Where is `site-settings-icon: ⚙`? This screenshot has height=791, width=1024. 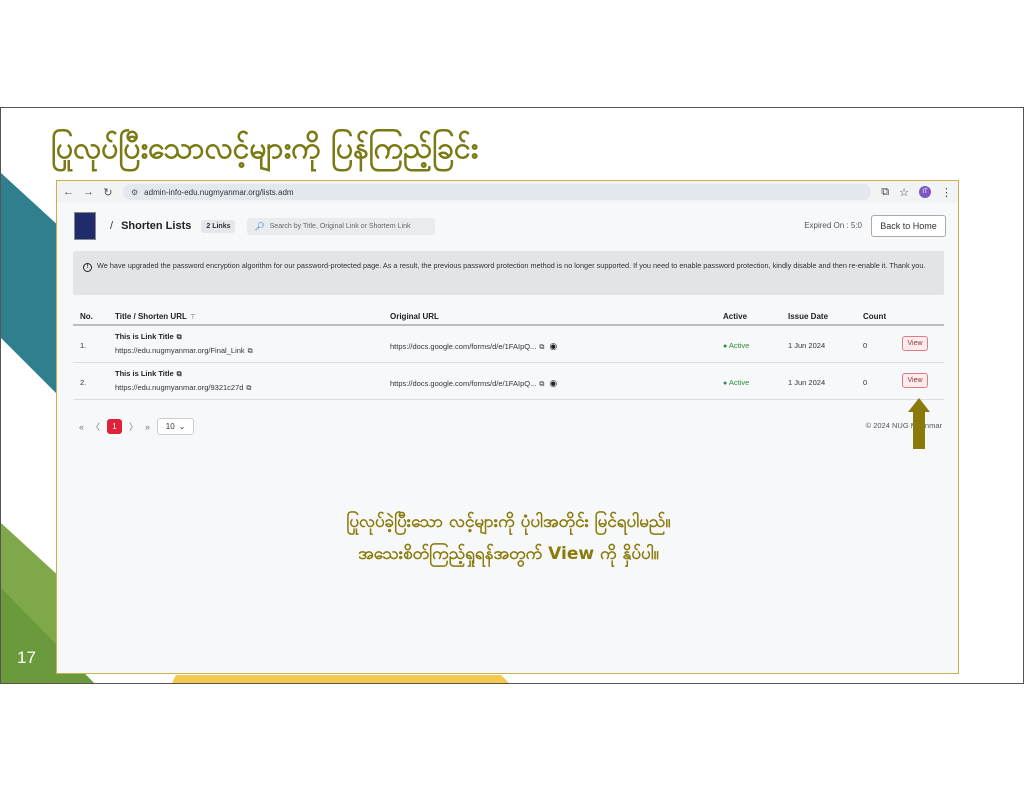
site-settings-icon: ⚙ is located at coordinates (134, 192).